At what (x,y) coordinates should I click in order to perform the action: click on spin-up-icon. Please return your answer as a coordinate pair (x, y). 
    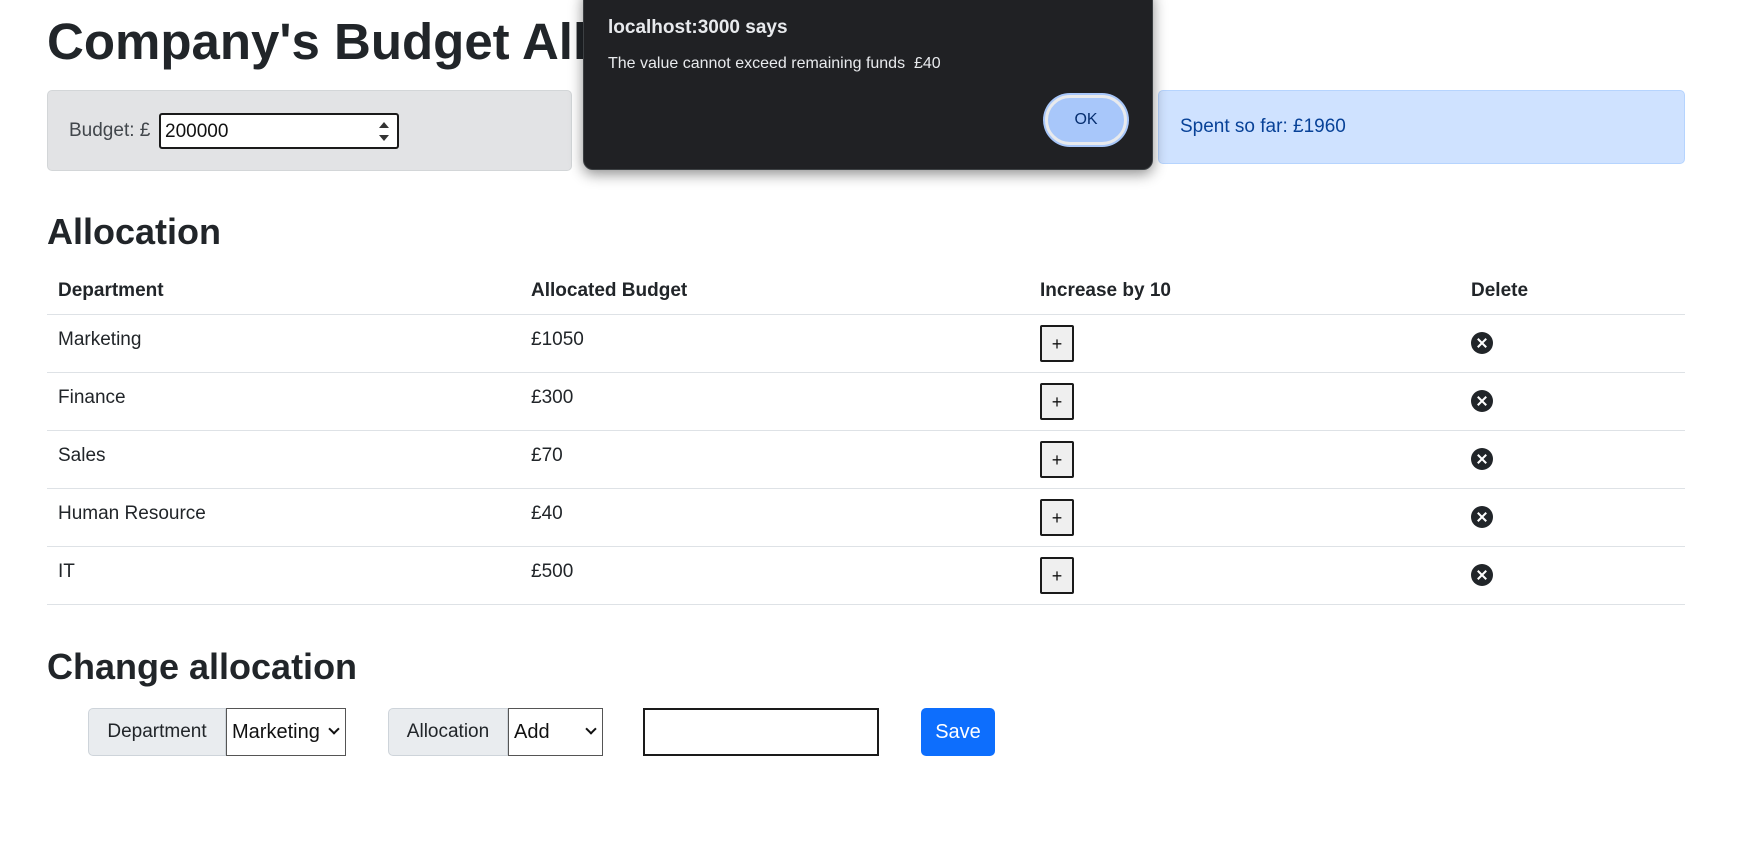
    Looking at the image, I should click on (384, 125).